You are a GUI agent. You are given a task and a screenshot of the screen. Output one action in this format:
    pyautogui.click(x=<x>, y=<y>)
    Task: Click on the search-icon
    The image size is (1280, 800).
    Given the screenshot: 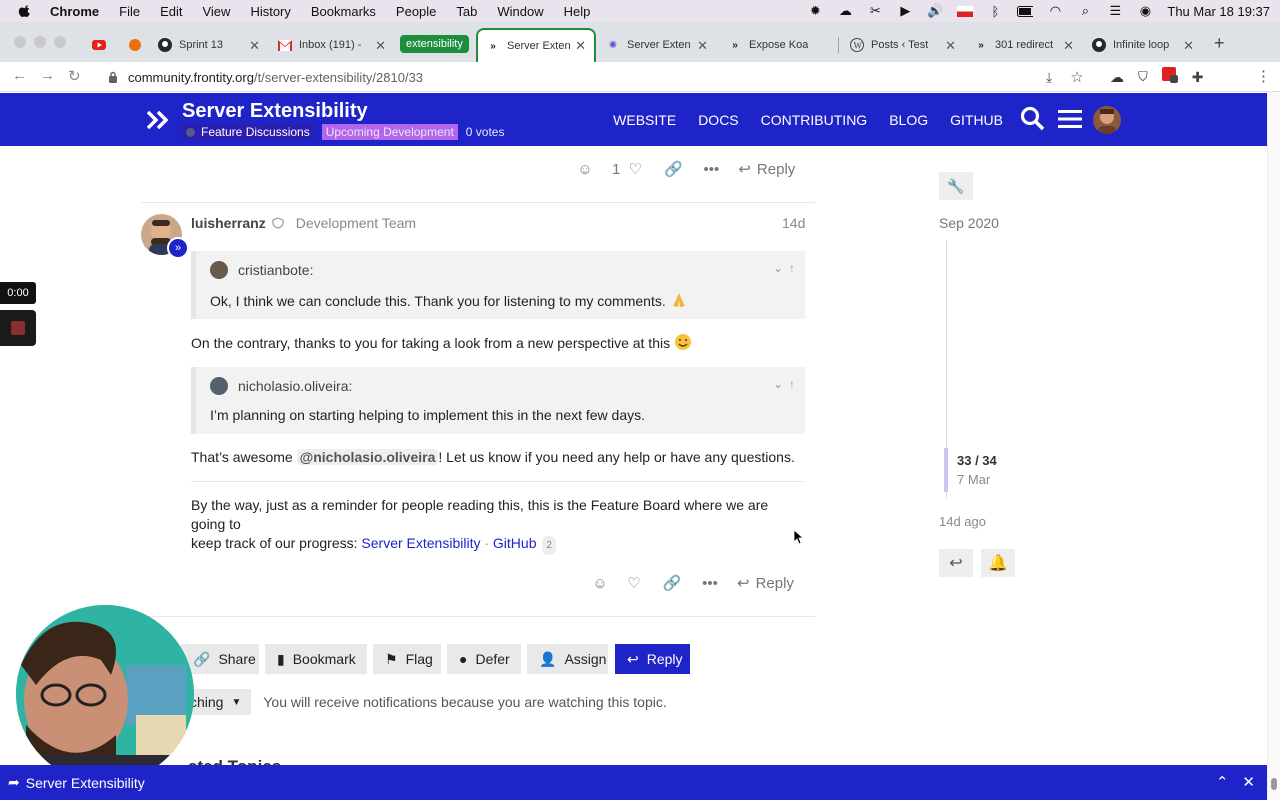 What is the action you would take?
    pyautogui.click(x=1033, y=119)
    